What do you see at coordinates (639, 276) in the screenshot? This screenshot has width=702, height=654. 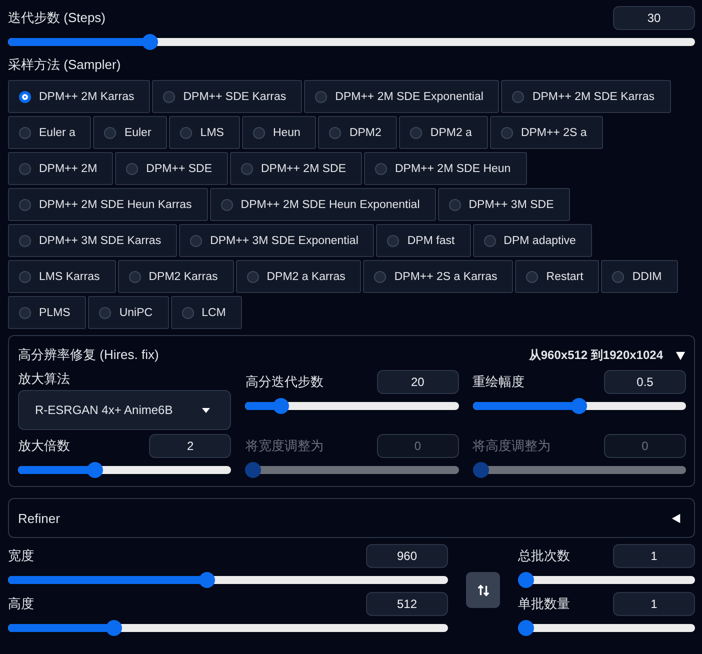 I see `sampler-option: DDIM` at bounding box center [639, 276].